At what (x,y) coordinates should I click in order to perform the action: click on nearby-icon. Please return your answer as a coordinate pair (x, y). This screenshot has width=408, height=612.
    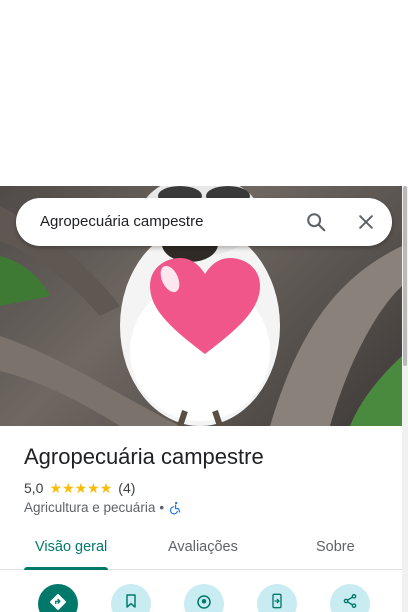
    Looking at the image, I should click on (204, 602).